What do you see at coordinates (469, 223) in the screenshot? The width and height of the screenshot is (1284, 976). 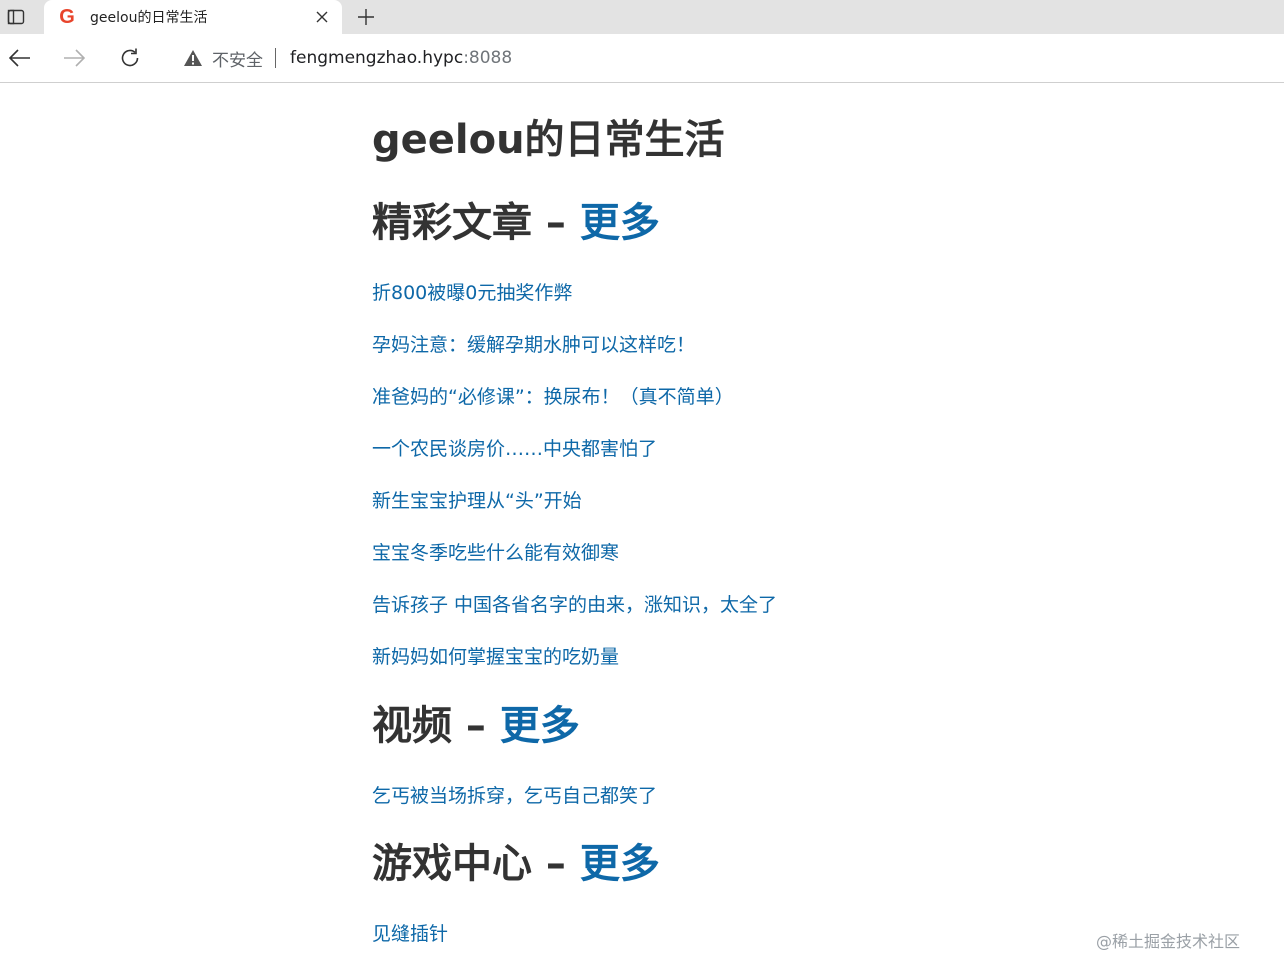 I see `section-title: 精彩文章 –` at bounding box center [469, 223].